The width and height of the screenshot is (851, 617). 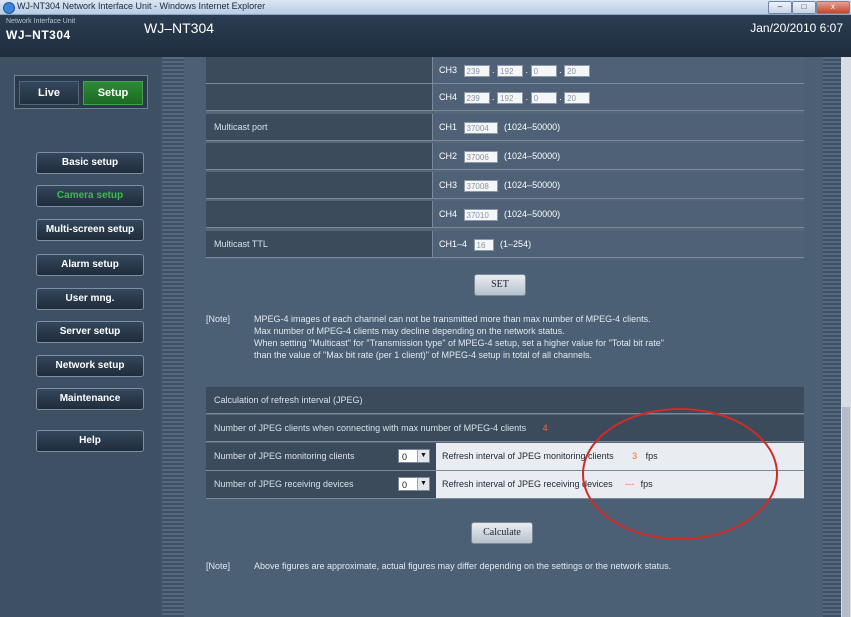 I want to click on sidebar-item-network-setup: Network setup, so click(x=90, y=366).